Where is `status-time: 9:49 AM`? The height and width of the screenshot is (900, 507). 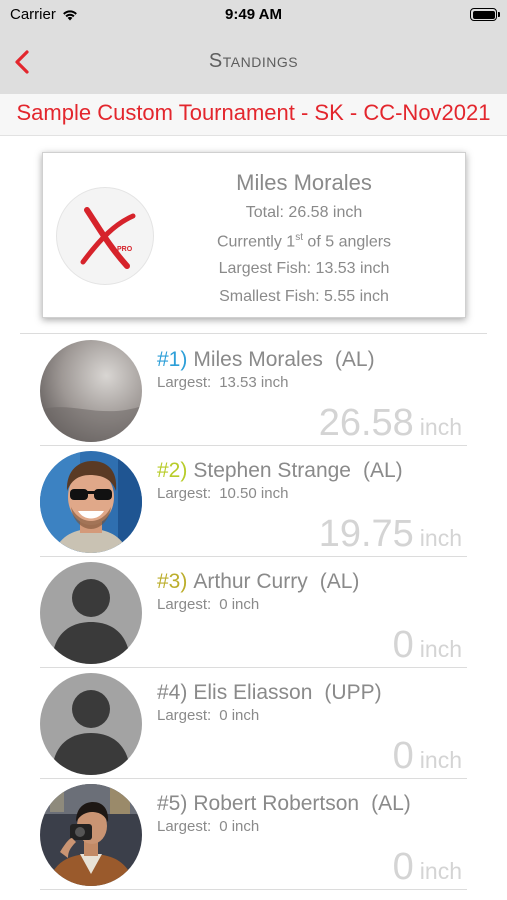
status-time: 9:49 AM is located at coordinates (253, 14).